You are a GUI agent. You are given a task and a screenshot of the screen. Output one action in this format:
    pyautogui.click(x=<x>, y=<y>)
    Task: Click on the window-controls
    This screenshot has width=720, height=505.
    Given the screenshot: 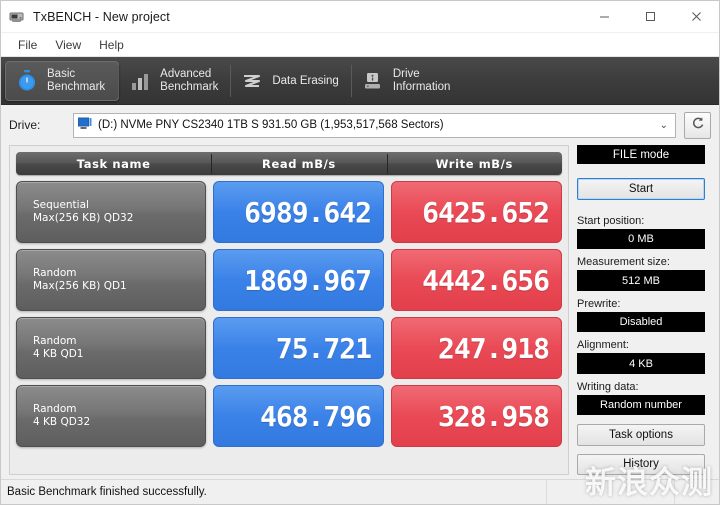 What is the action you would take?
    pyautogui.click(x=650, y=16)
    